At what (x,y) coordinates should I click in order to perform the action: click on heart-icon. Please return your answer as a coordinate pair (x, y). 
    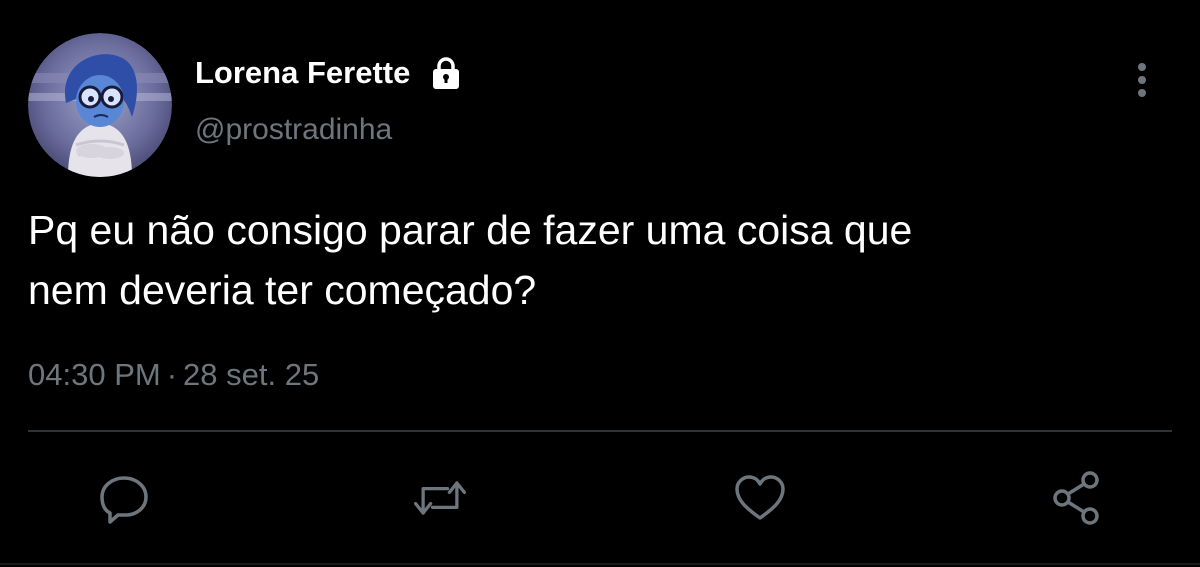
    Looking at the image, I should click on (760, 497).